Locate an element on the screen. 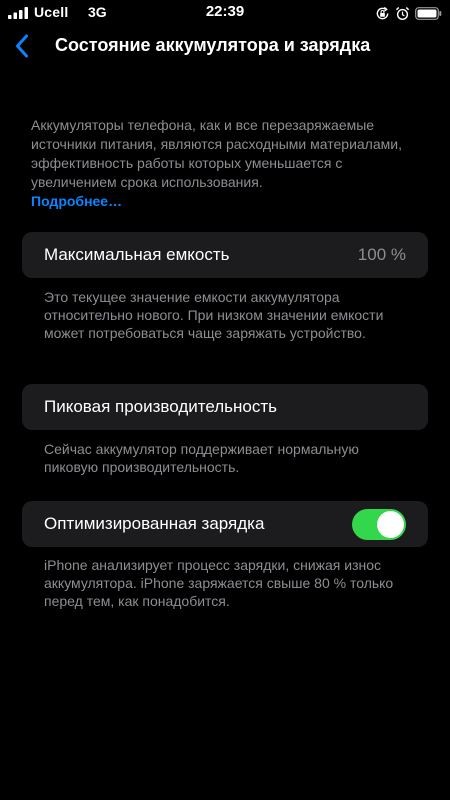 The image size is (450, 800). optimized-charging-row: Оптимизированная зарядка is located at coordinates (225, 524).